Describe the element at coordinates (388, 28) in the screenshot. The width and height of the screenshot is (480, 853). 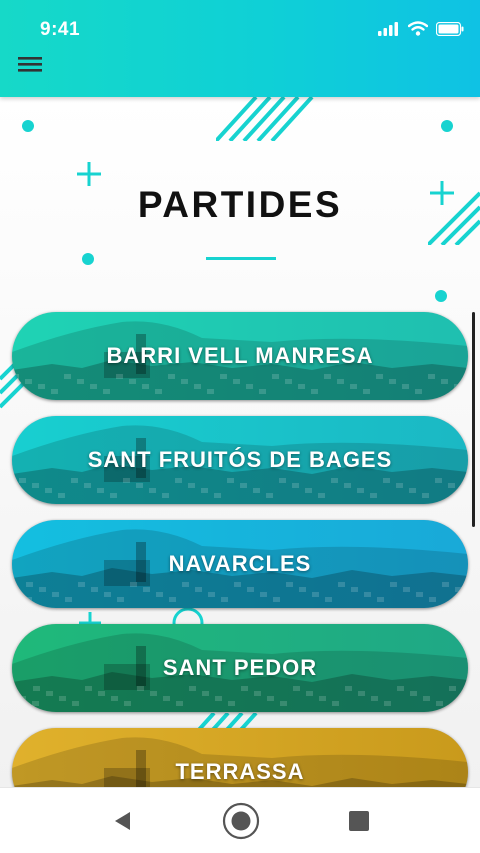
I see `signal-icon` at that location.